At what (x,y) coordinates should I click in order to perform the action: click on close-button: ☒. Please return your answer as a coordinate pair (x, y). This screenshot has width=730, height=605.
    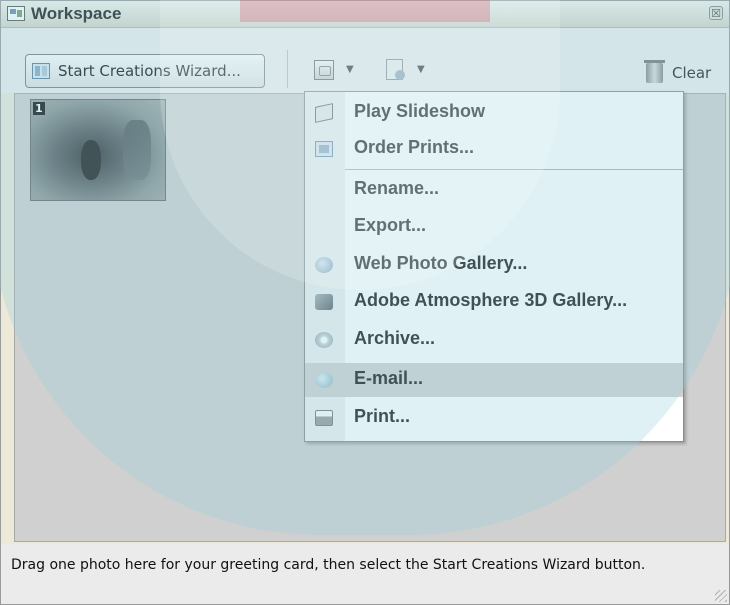
    Looking at the image, I should click on (716, 13).